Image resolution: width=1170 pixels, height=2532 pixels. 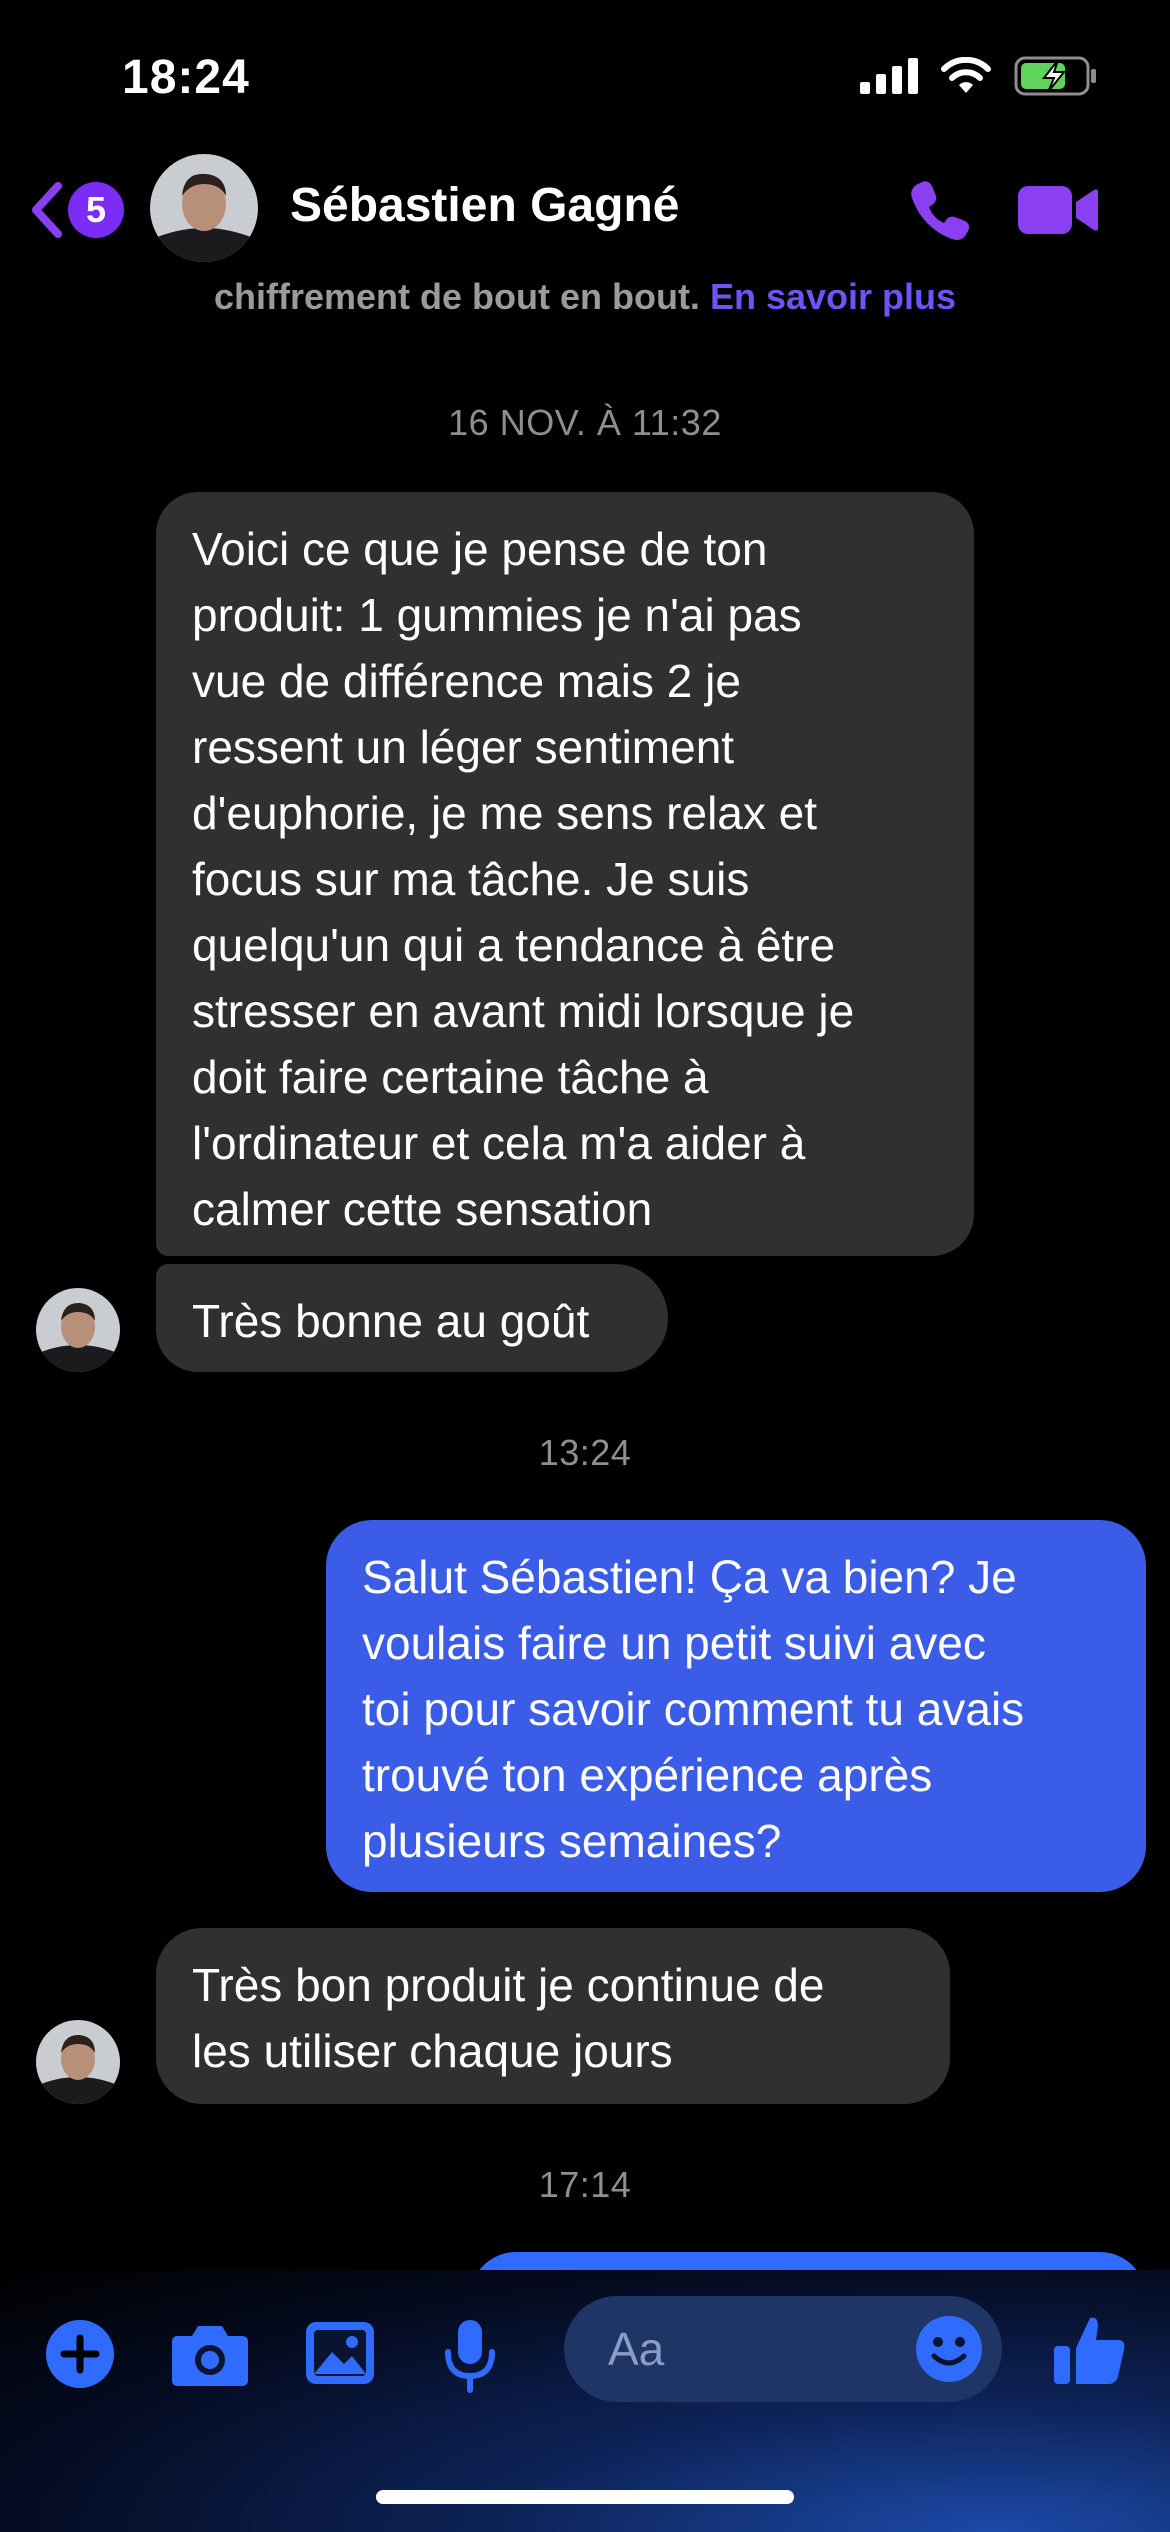 I want to click on message-timestamp: 16 NOV. À 11:32, so click(x=585, y=422).